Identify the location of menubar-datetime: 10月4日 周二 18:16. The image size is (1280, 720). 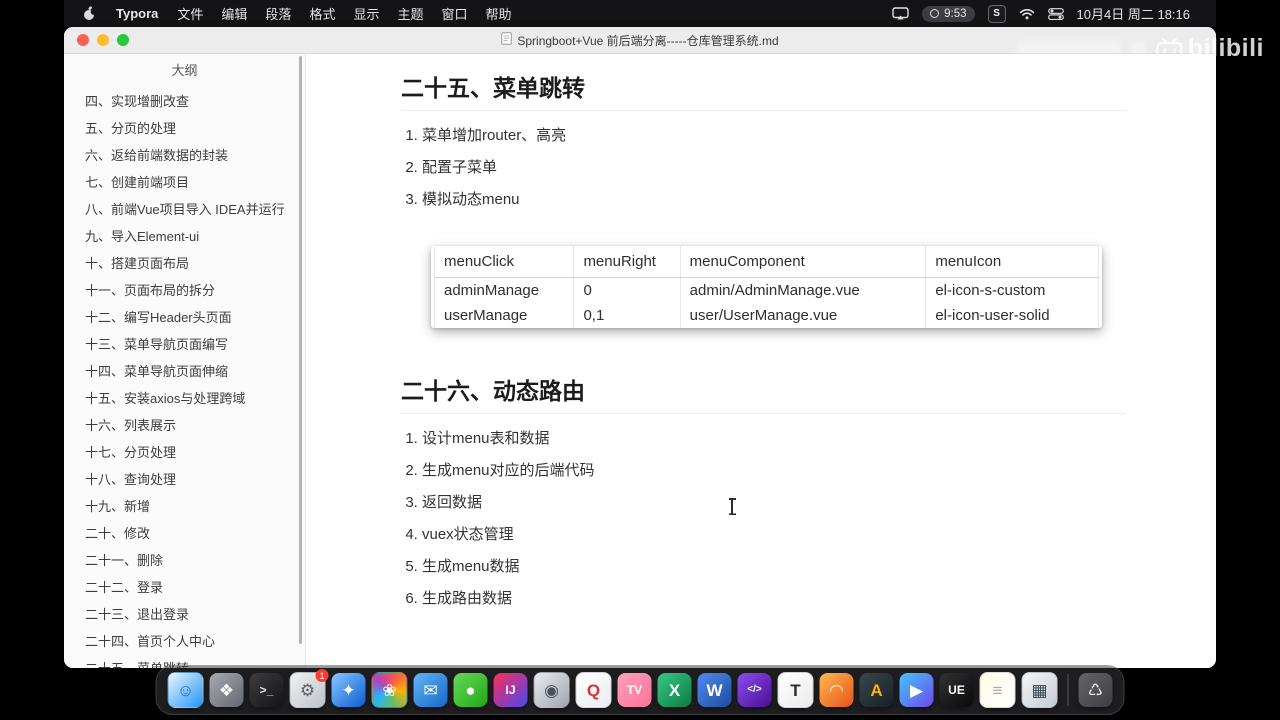
(1133, 13).